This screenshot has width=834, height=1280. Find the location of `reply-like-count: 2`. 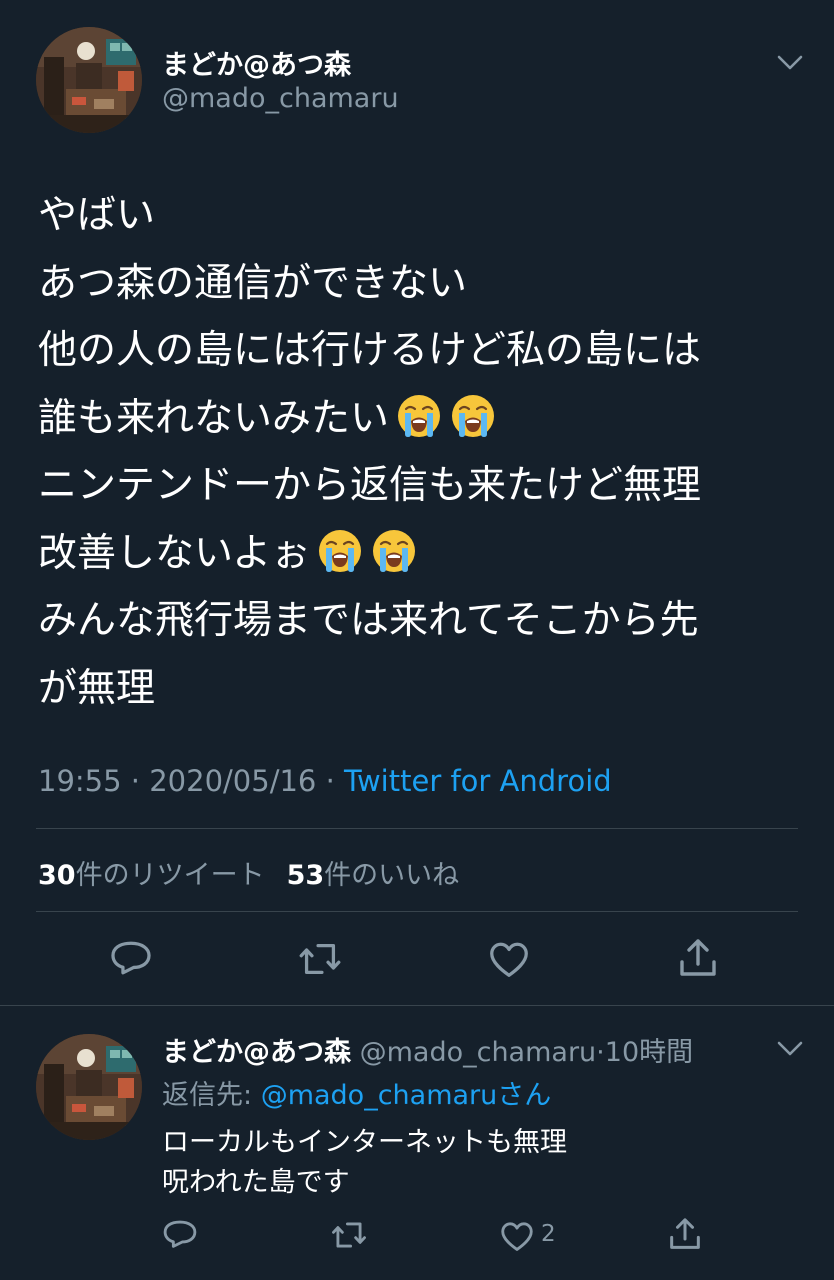

reply-like-count: 2 is located at coordinates (548, 1234).